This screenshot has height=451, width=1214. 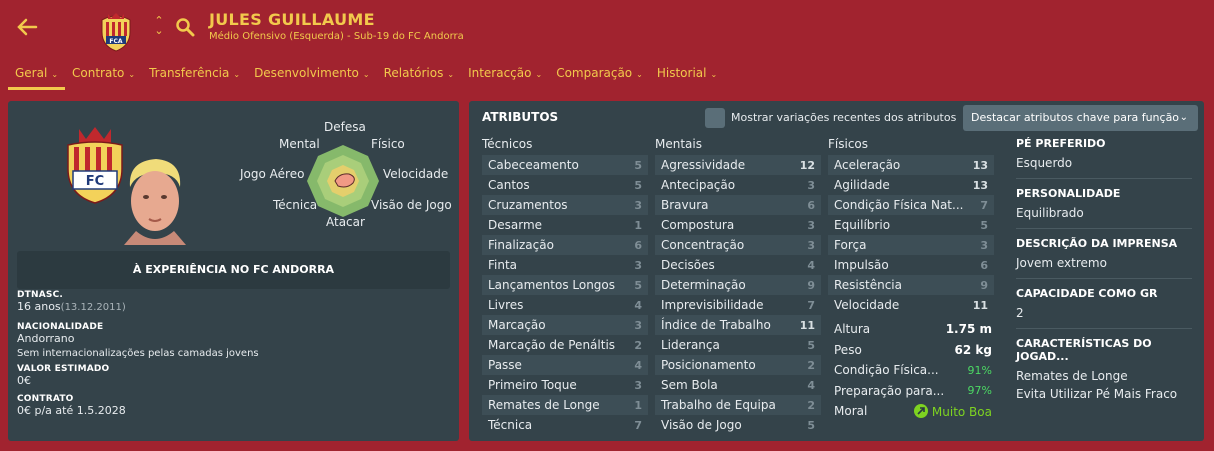 What do you see at coordinates (565, 245) in the screenshot?
I see `attribute-row: Finalização 6` at bounding box center [565, 245].